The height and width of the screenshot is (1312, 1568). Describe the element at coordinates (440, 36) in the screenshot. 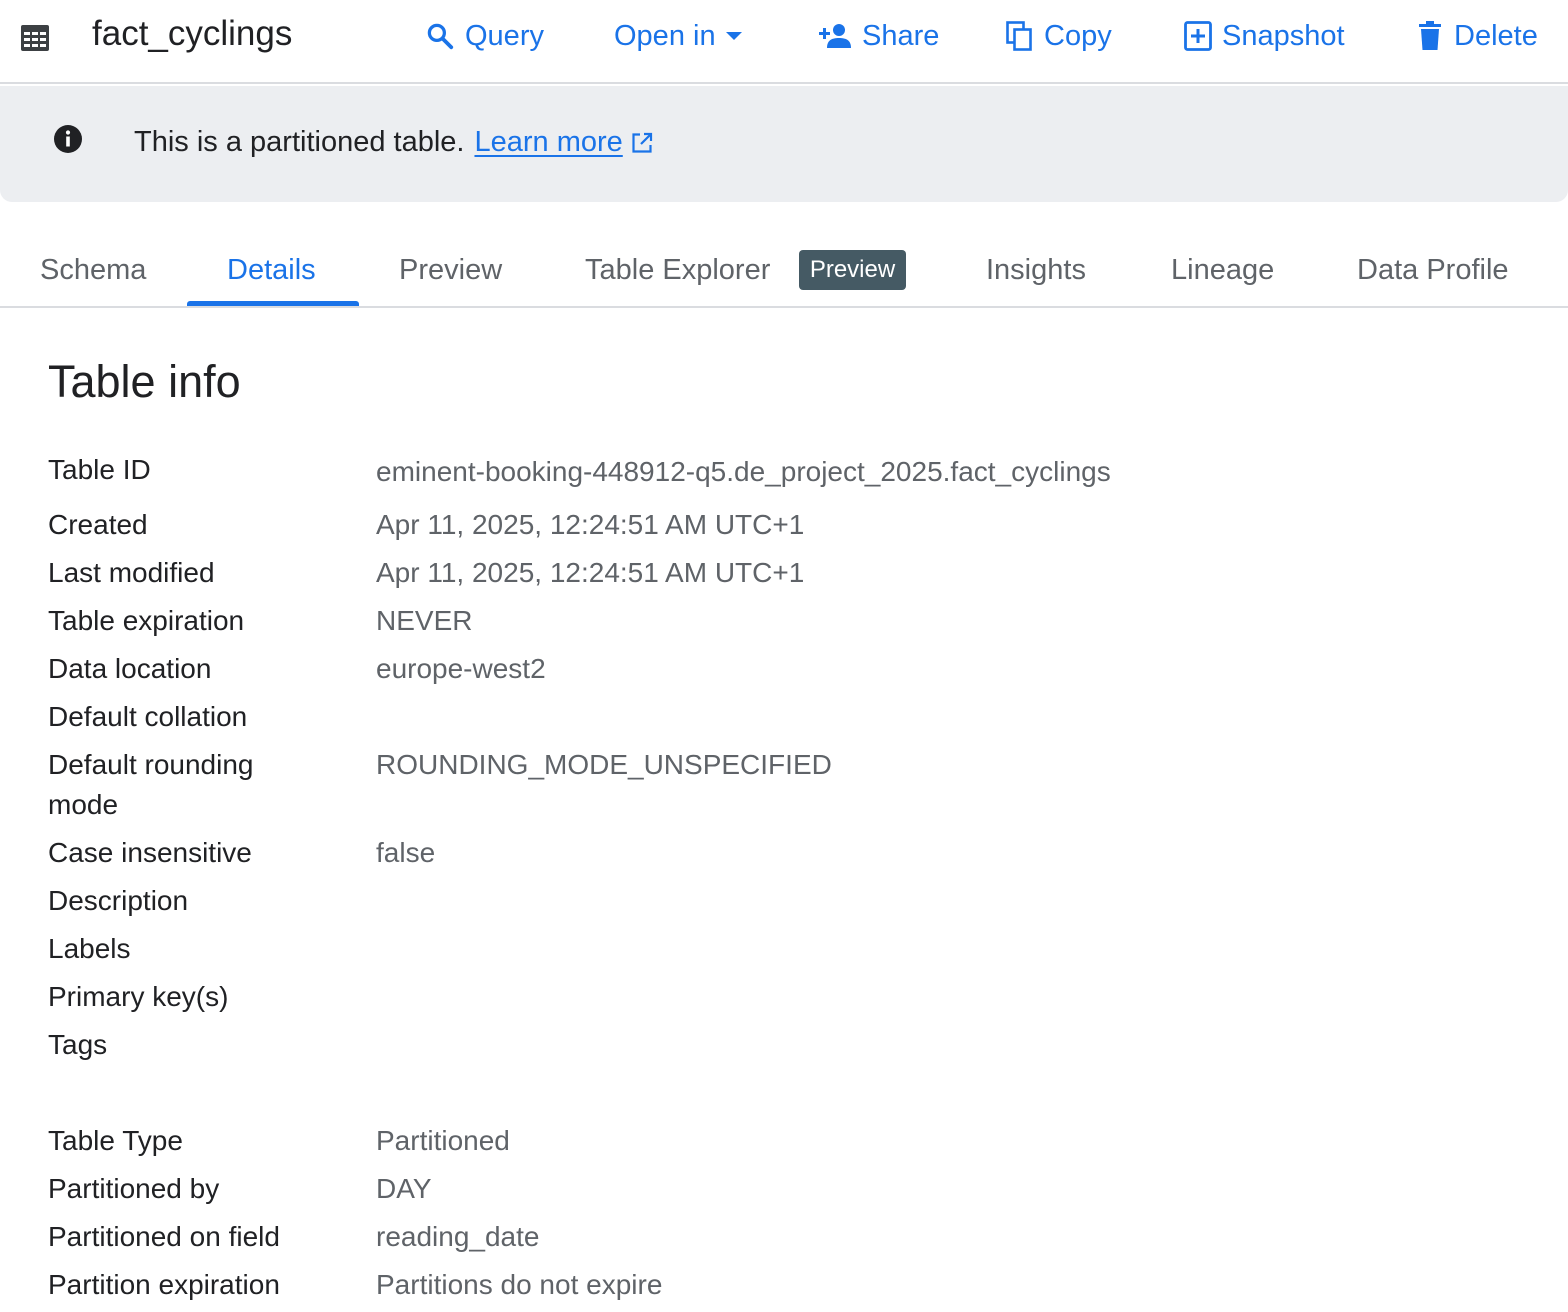

I see `search-icon` at that location.